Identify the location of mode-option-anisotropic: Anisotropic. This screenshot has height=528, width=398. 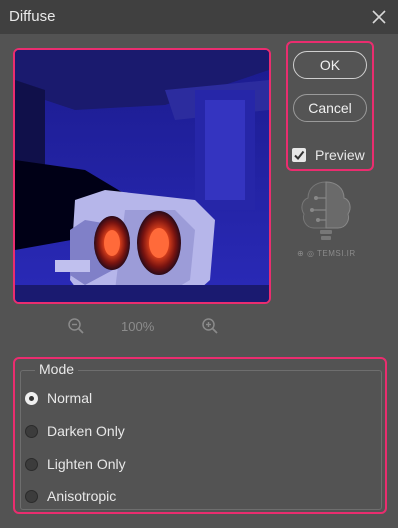
(70, 496).